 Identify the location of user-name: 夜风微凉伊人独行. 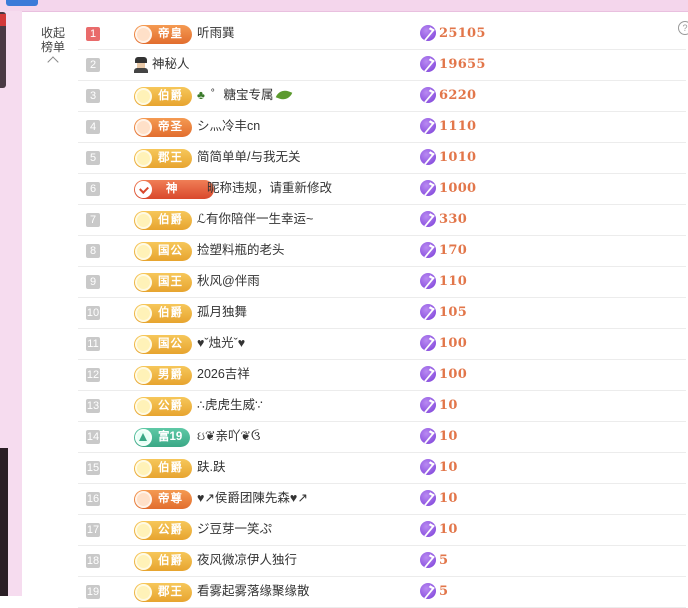
(247, 560).